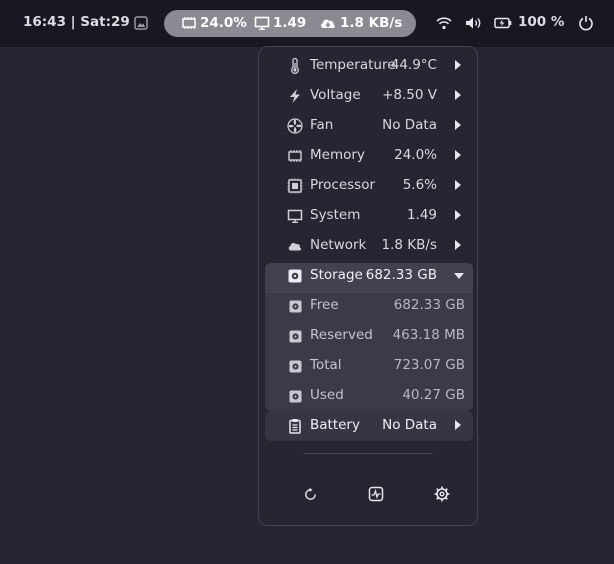 This screenshot has width=614, height=564. What do you see at coordinates (335, 425) in the screenshot?
I see `menu-item-label: Battery` at bounding box center [335, 425].